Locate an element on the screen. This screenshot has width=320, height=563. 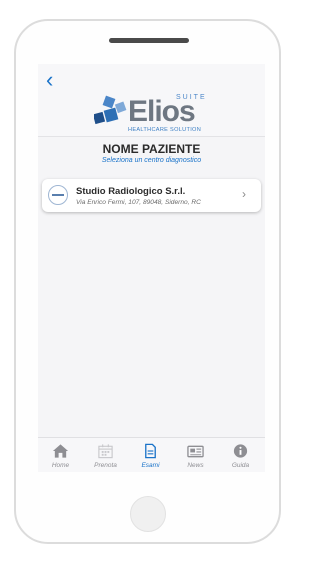
tab-home-label: Home is located at coordinates (60, 465).